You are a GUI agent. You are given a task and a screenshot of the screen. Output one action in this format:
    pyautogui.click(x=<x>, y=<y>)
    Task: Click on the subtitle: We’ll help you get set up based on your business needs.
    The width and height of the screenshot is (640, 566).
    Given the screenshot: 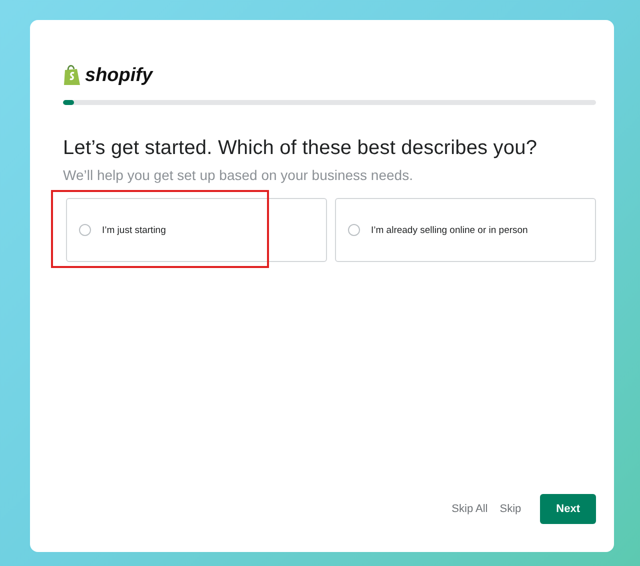 What is the action you would take?
    pyautogui.click(x=238, y=175)
    